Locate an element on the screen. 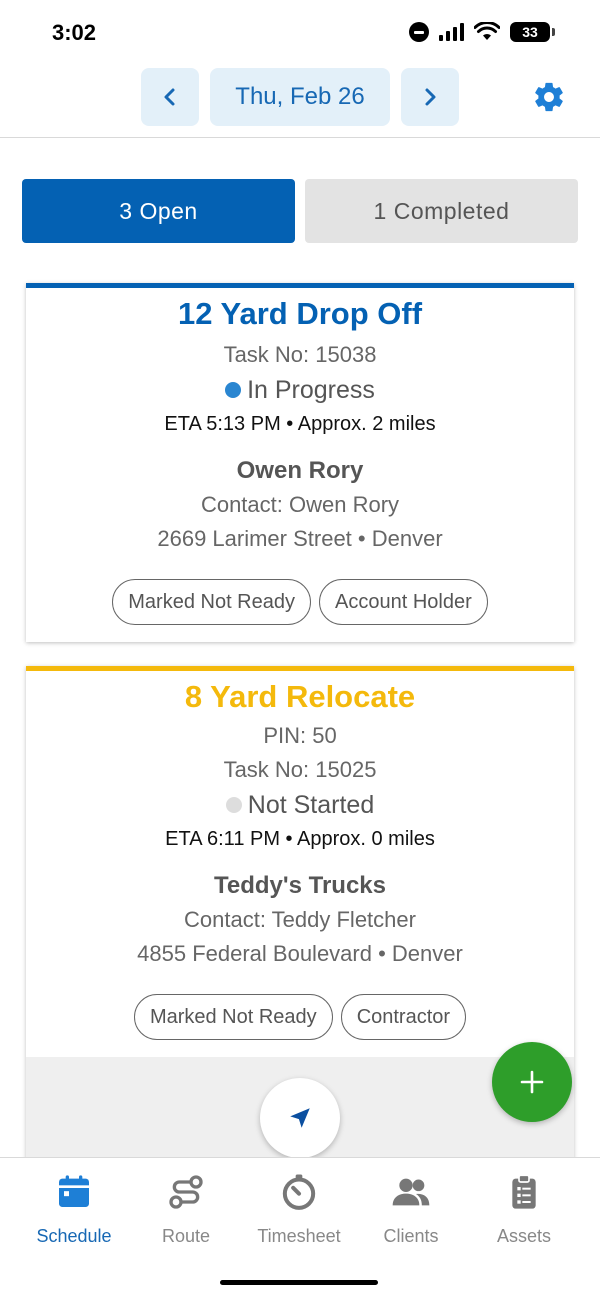  task-status-label: In Progress is located at coordinates (311, 390).